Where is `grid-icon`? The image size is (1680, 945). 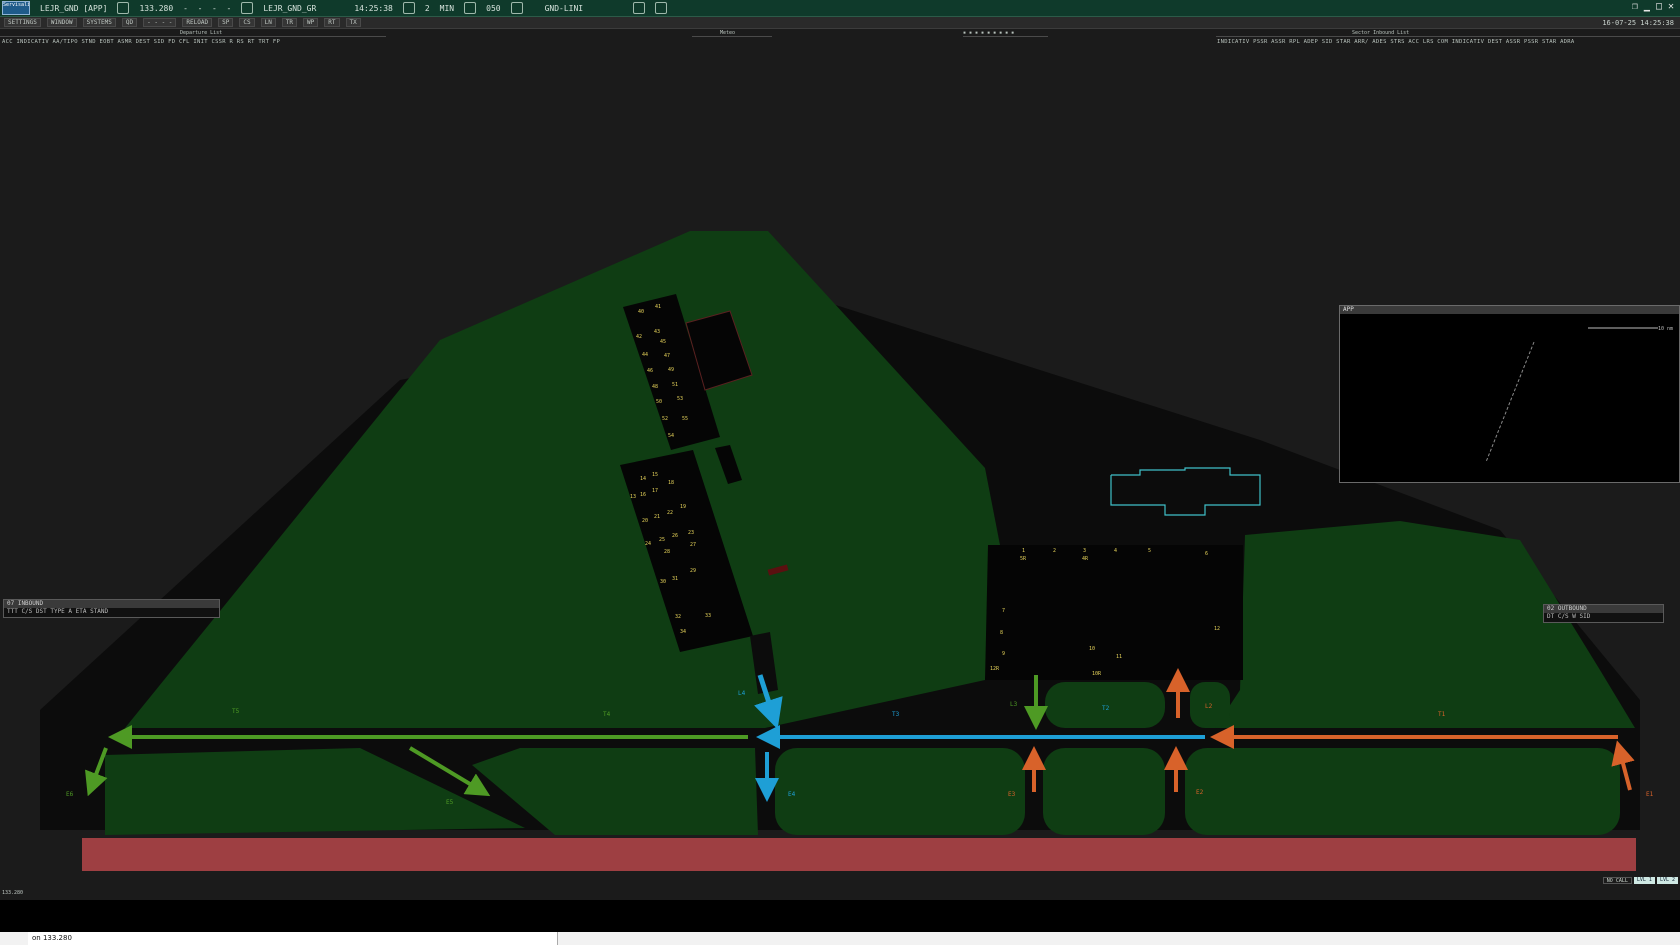 grid-icon is located at coordinates (661, 8).